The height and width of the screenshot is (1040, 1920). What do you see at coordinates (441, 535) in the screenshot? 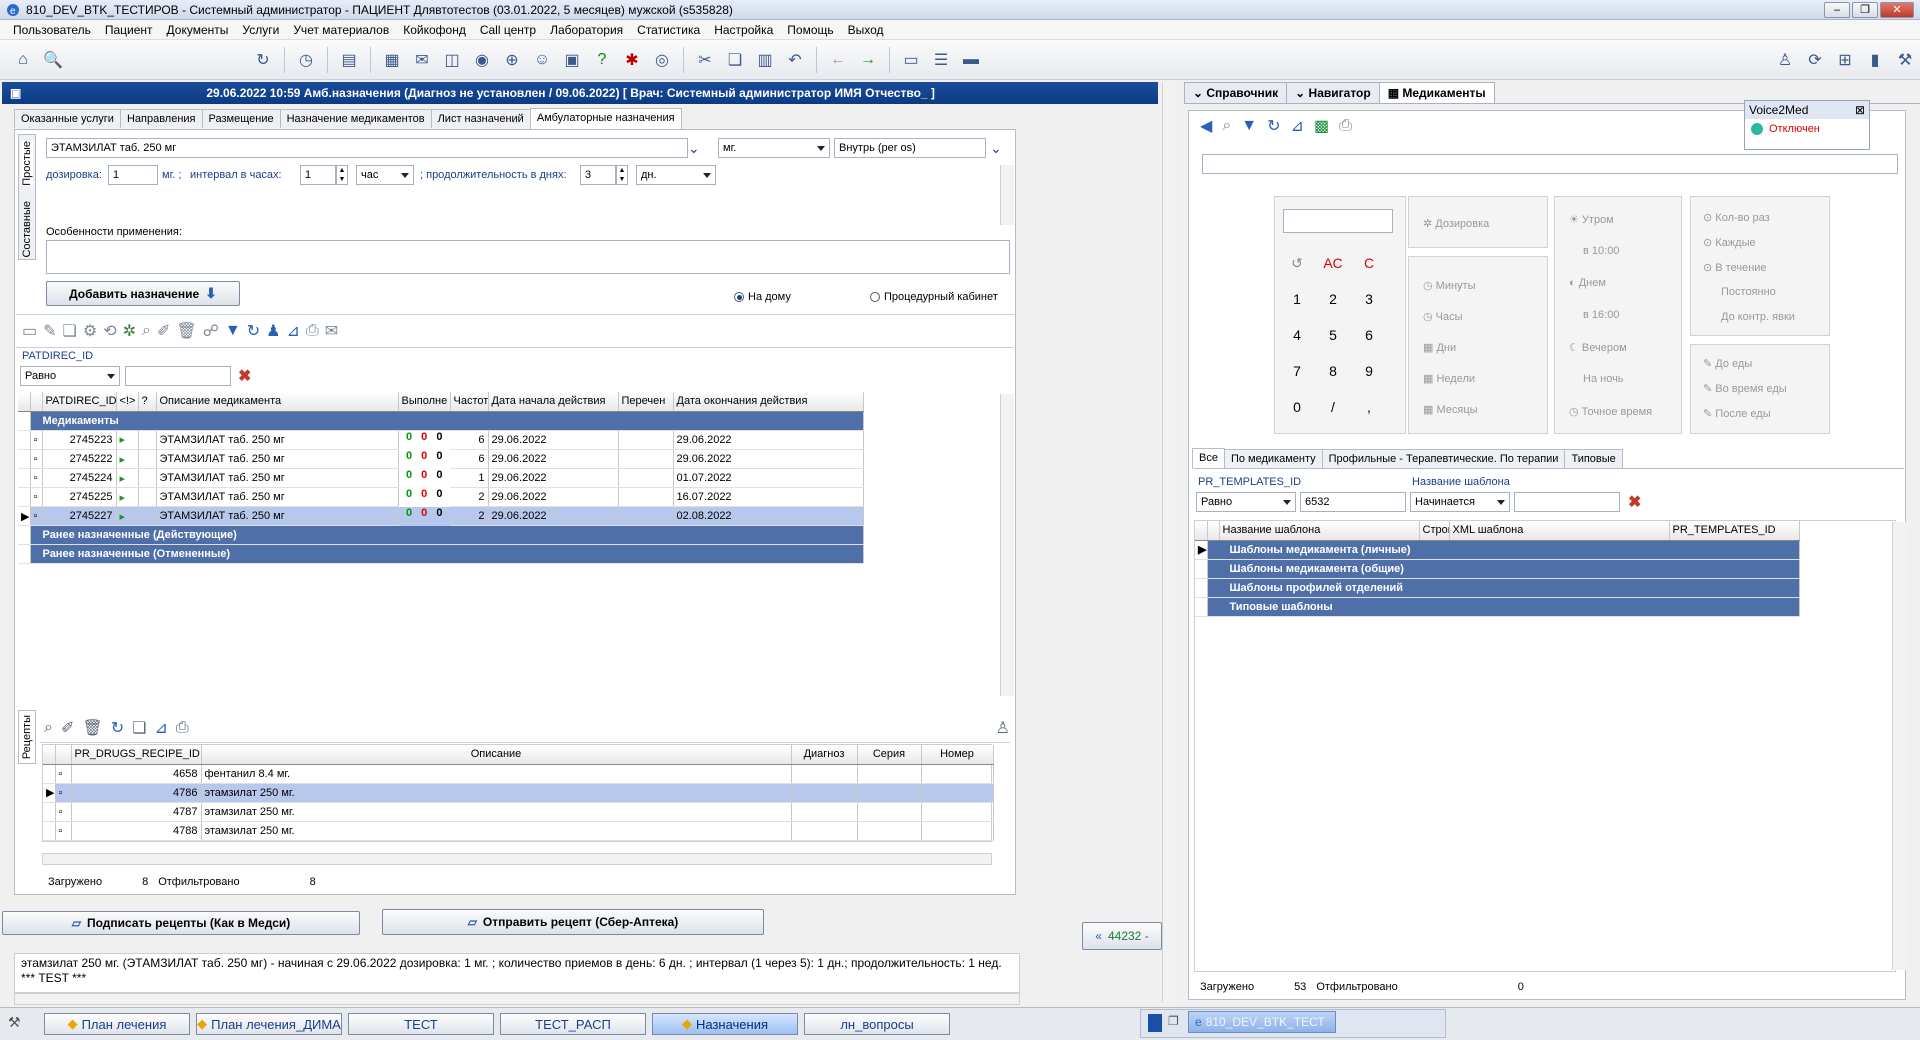
I see `group-row-active: Ранее назначенные (Действующие)` at bounding box center [441, 535].